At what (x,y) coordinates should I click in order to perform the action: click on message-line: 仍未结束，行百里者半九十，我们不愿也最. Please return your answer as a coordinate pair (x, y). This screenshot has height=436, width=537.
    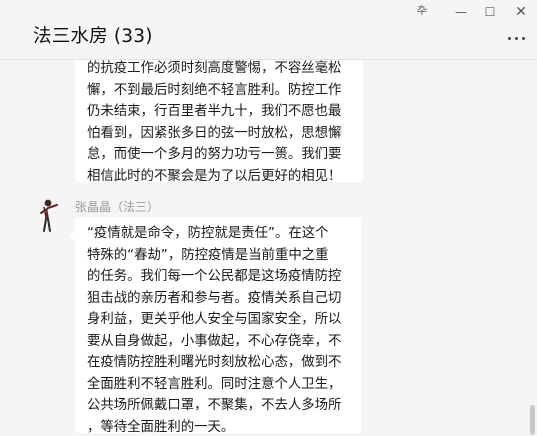
    Looking at the image, I should click on (214, 111).